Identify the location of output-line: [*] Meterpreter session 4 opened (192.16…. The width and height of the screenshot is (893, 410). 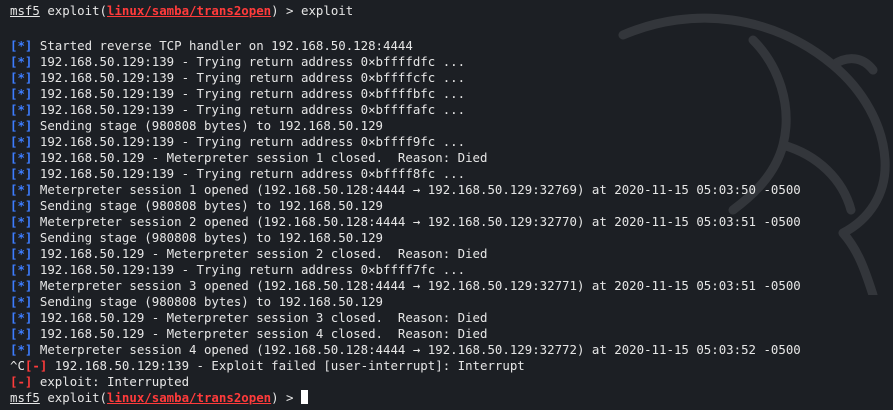
(405, 349).